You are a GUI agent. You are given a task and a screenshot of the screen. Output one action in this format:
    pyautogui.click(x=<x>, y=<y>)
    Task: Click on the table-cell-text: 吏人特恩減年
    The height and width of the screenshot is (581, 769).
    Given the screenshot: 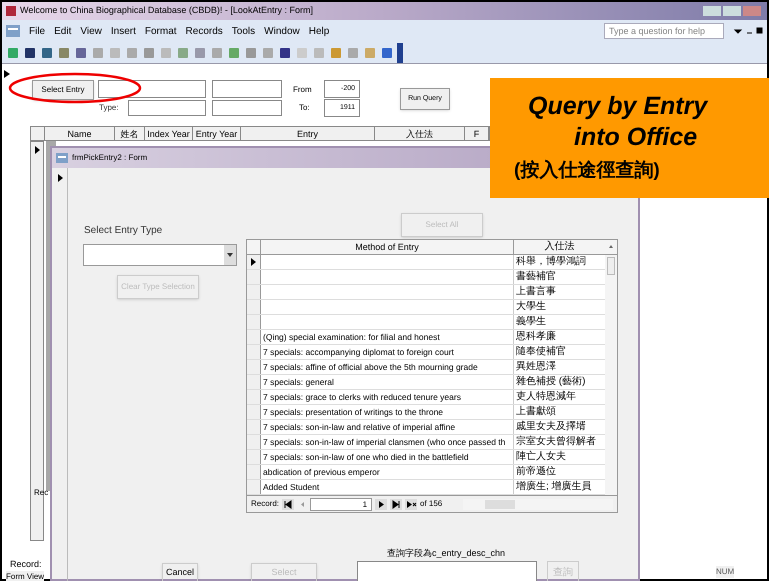 What is the action you would take?
    pyautogui.click(x=546, y=397)
    